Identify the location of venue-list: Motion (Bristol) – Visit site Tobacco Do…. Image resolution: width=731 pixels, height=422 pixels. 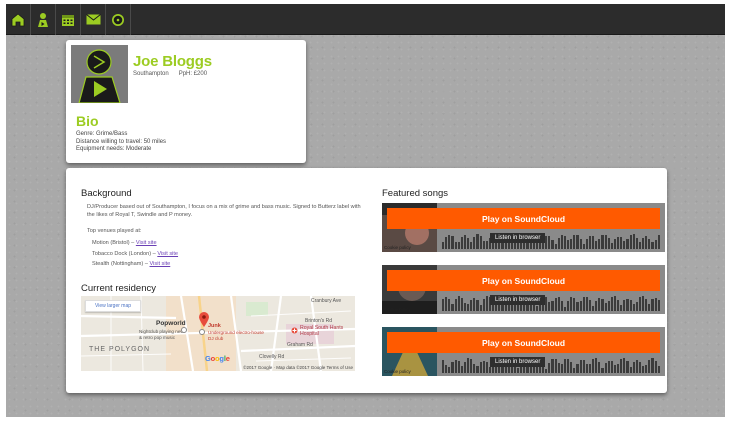
(135, 254).